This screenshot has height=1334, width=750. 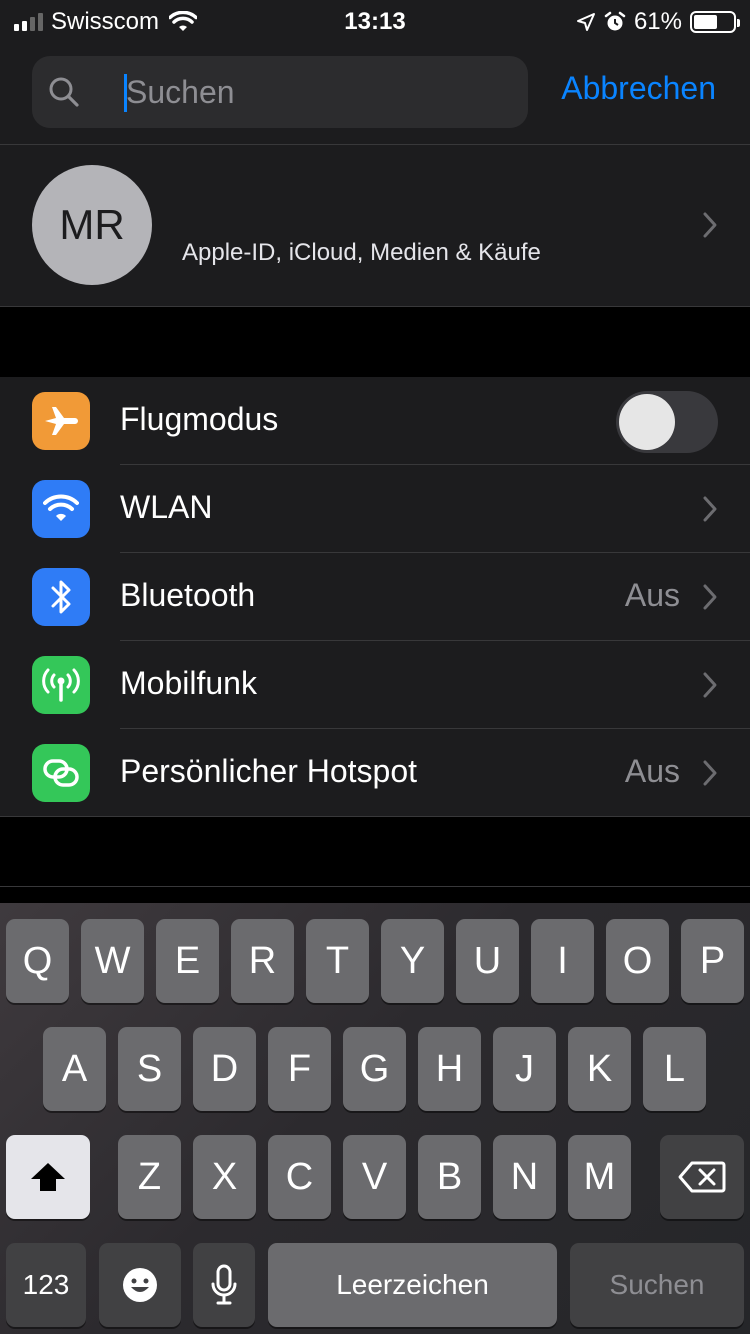 What do you see at coordinates (615, 21) in the screenshot?
I see `alarm-clock-icon` at bounding box center [615, 21].